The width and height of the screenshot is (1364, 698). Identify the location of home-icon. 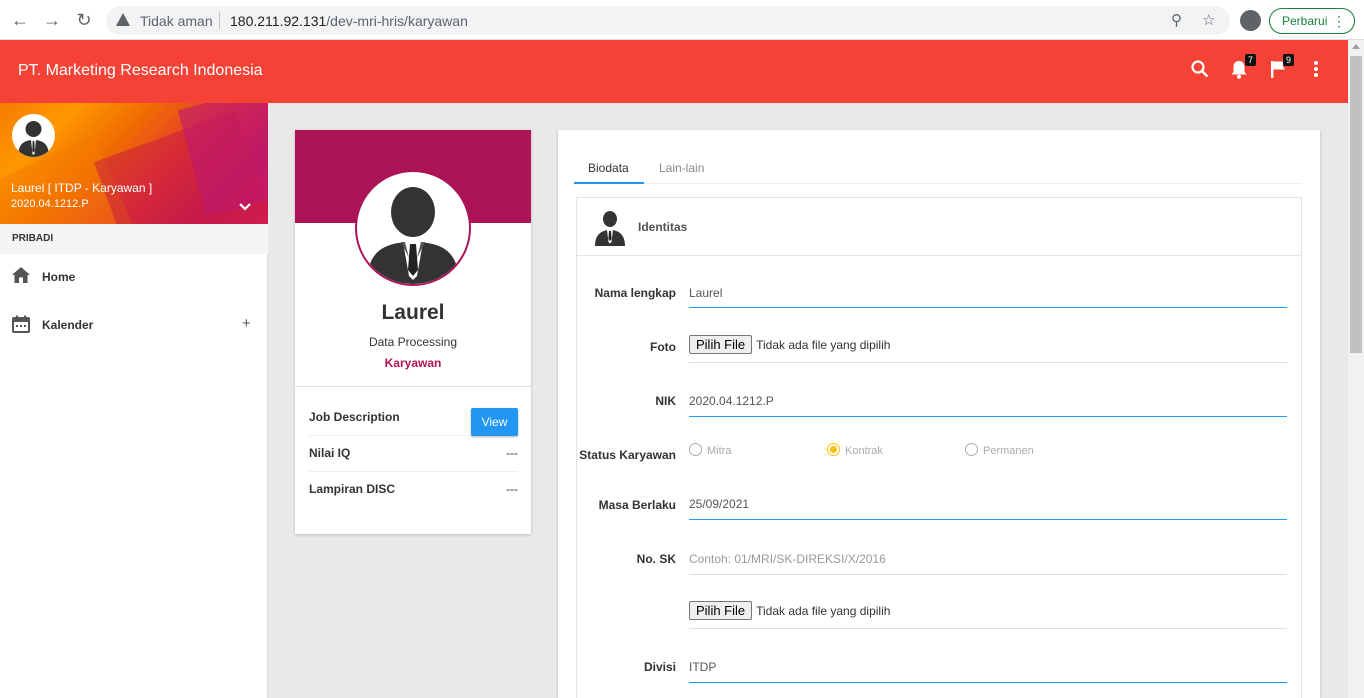
(21, 276).